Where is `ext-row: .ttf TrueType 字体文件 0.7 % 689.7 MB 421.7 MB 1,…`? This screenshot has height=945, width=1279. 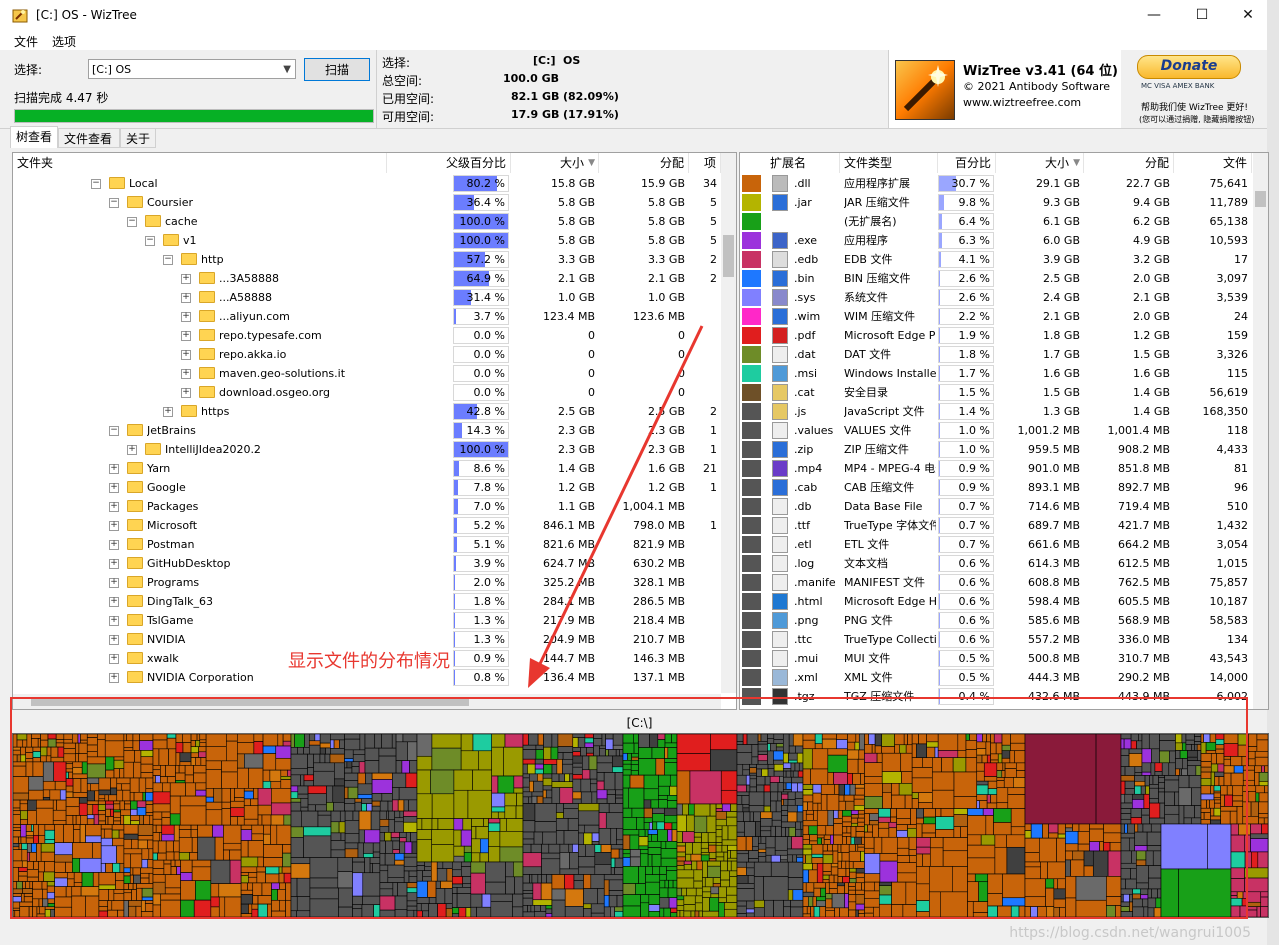 ext-row: .ttf TrueType 字体文件 0.7 % 689.7 MB 421.7 MB 1,… is located at coordinates (996, 525).